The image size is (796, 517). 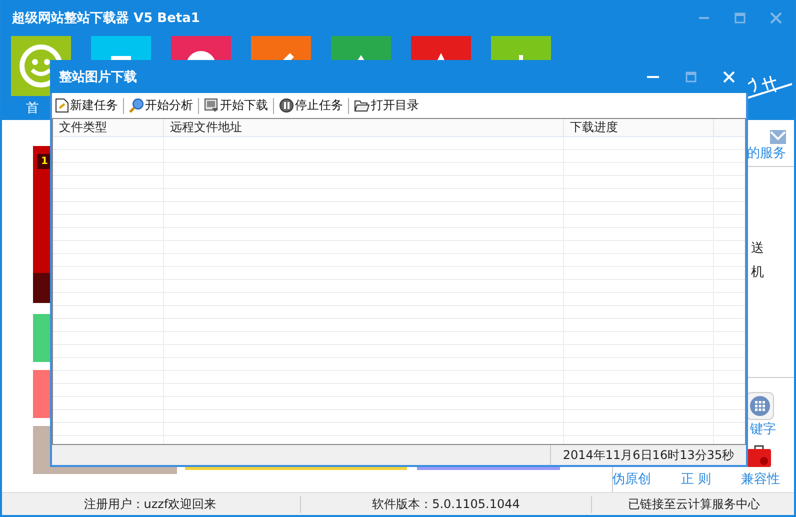 What do you see at coordinates (86, 105) in the screenshot?
I see `toolbar-button: 新建任务` at bounding box center [86, 105].